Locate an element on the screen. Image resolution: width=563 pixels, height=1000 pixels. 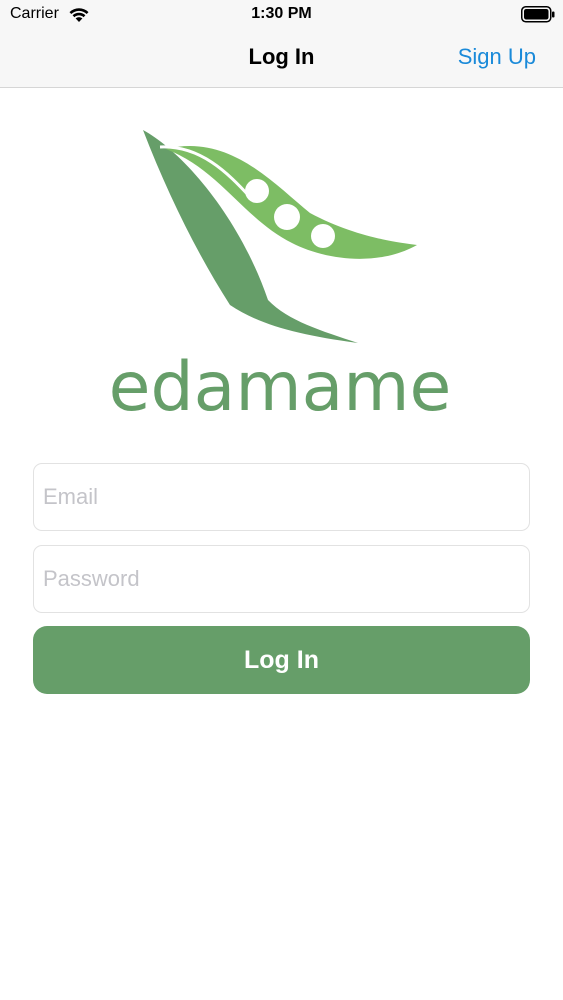
wordmark: edamame is located at coordinates (280, 386).